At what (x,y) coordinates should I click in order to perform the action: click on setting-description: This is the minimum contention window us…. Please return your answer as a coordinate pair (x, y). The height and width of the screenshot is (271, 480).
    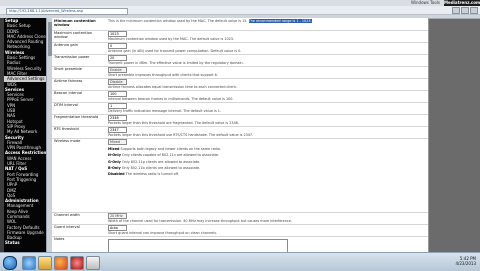
    Looking at the image, I should click on (178, 21).